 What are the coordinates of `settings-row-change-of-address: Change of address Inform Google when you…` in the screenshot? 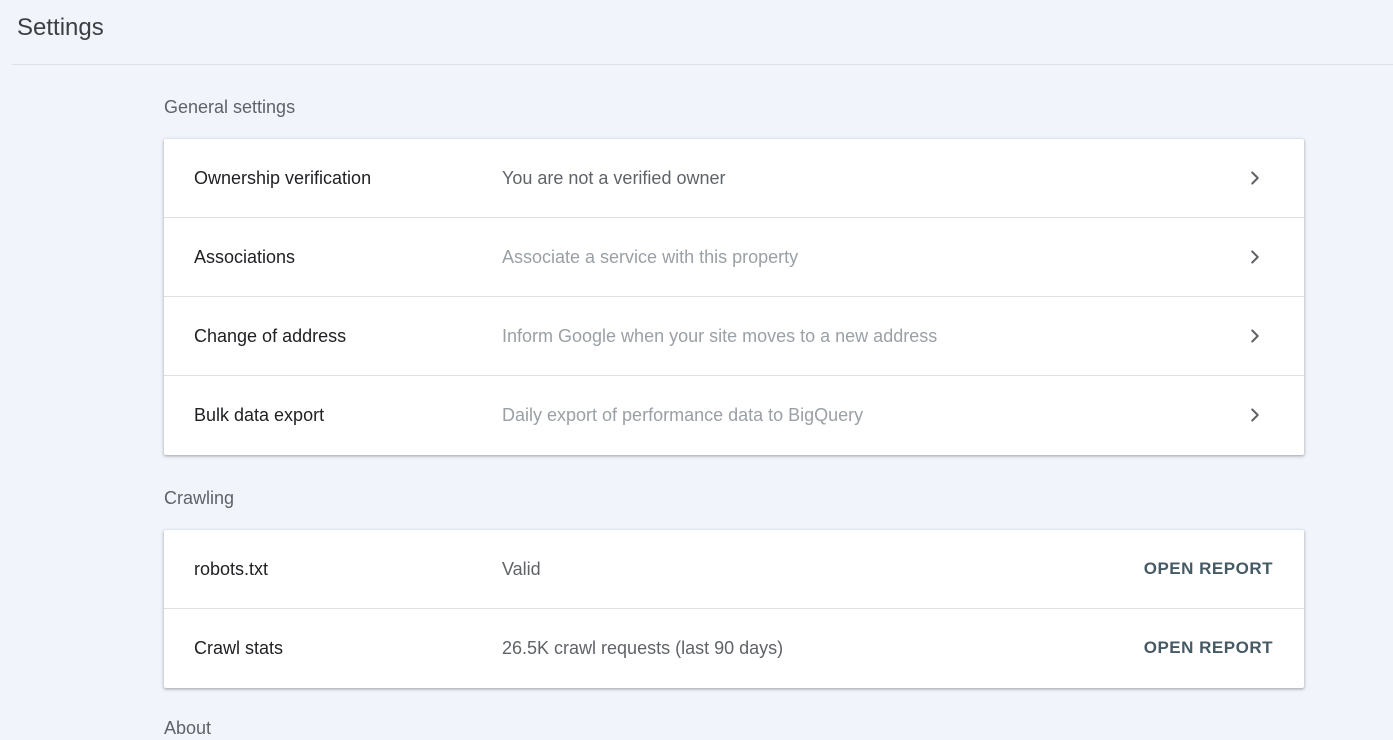 It's located at (734, 336).